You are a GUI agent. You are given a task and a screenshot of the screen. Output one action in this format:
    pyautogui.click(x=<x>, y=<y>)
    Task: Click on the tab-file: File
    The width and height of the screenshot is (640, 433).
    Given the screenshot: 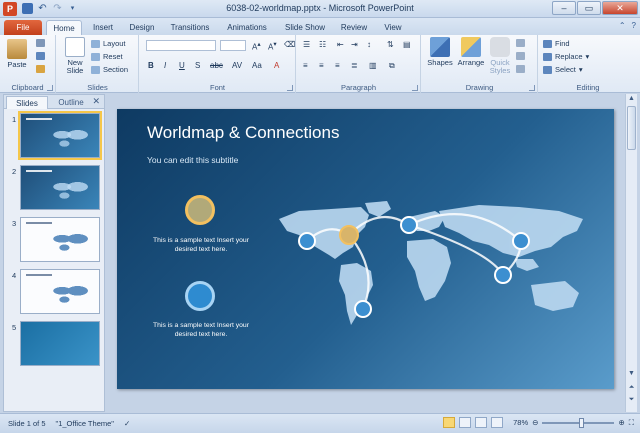 What is the action you would take?
    pyautogui.click(x=23, y=27)
    